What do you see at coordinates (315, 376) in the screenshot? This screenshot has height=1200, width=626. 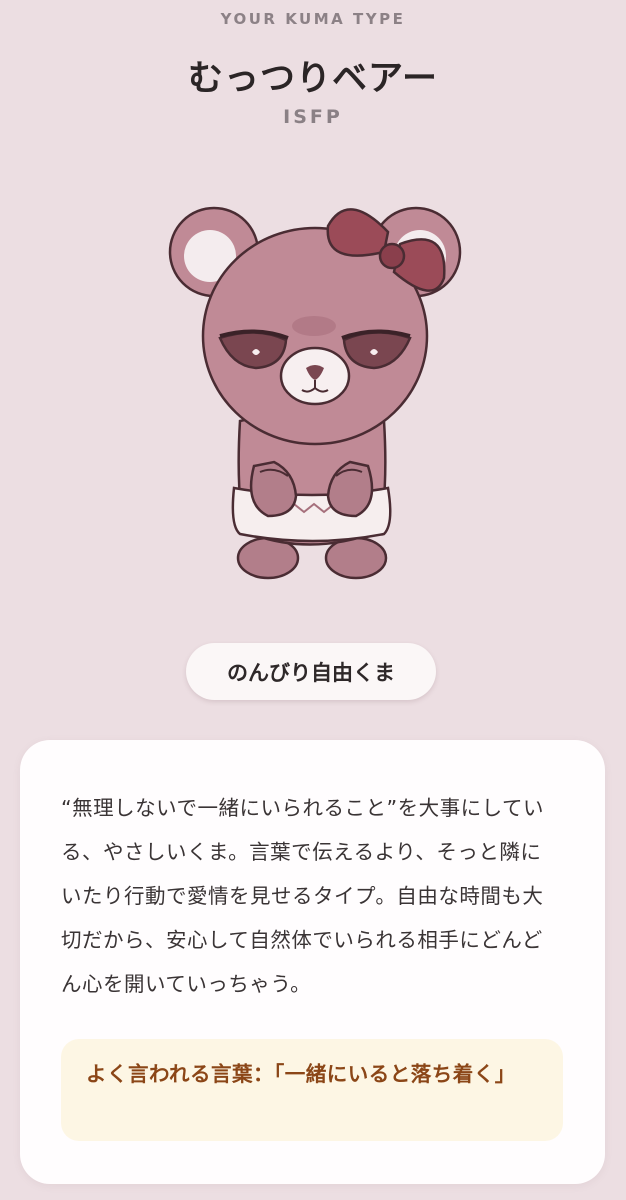 I see `bear-muzzle` at bounding box center [315, 376].